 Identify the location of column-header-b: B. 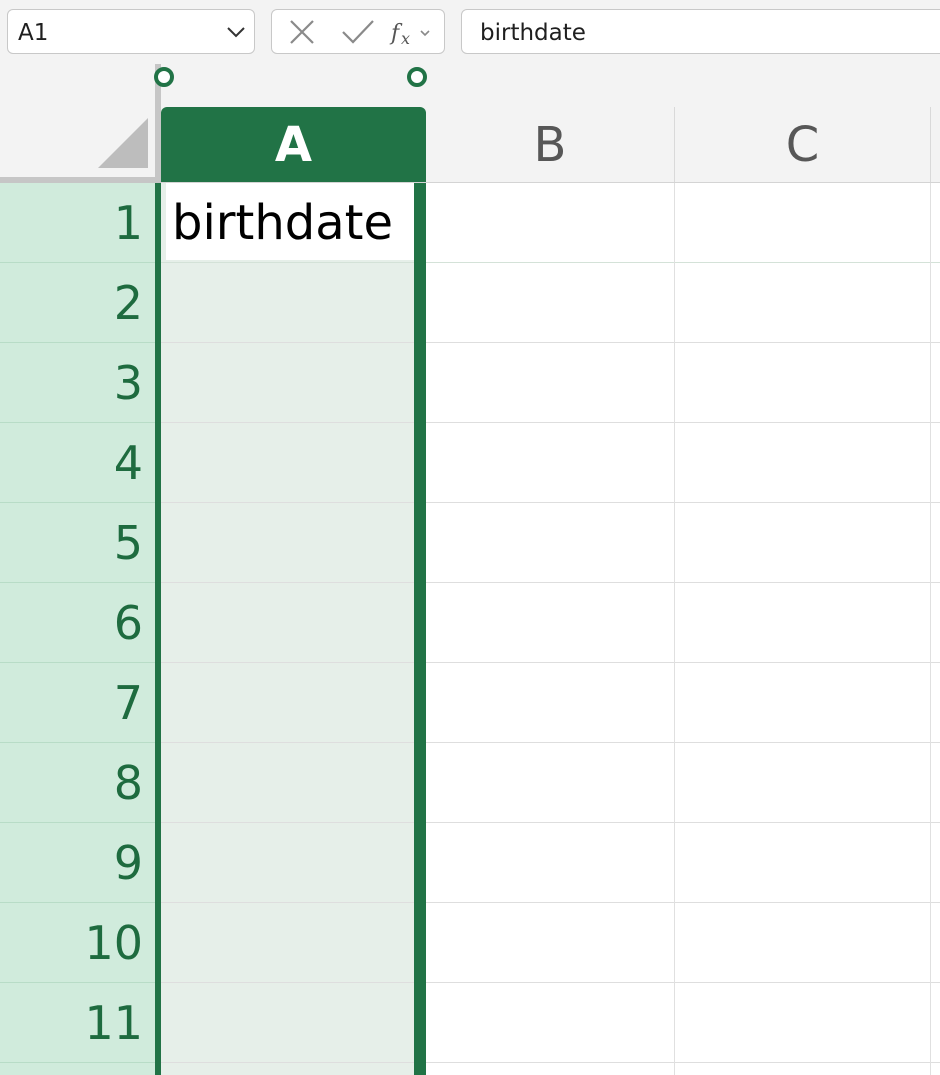
(550, 145).